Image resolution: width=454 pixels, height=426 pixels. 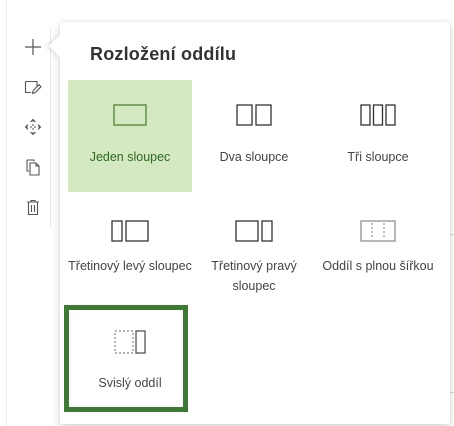 What do you see at coordinates (254, 115) in the screenshot?
I see `two-columns-icon` at bounding box center [254, 115].